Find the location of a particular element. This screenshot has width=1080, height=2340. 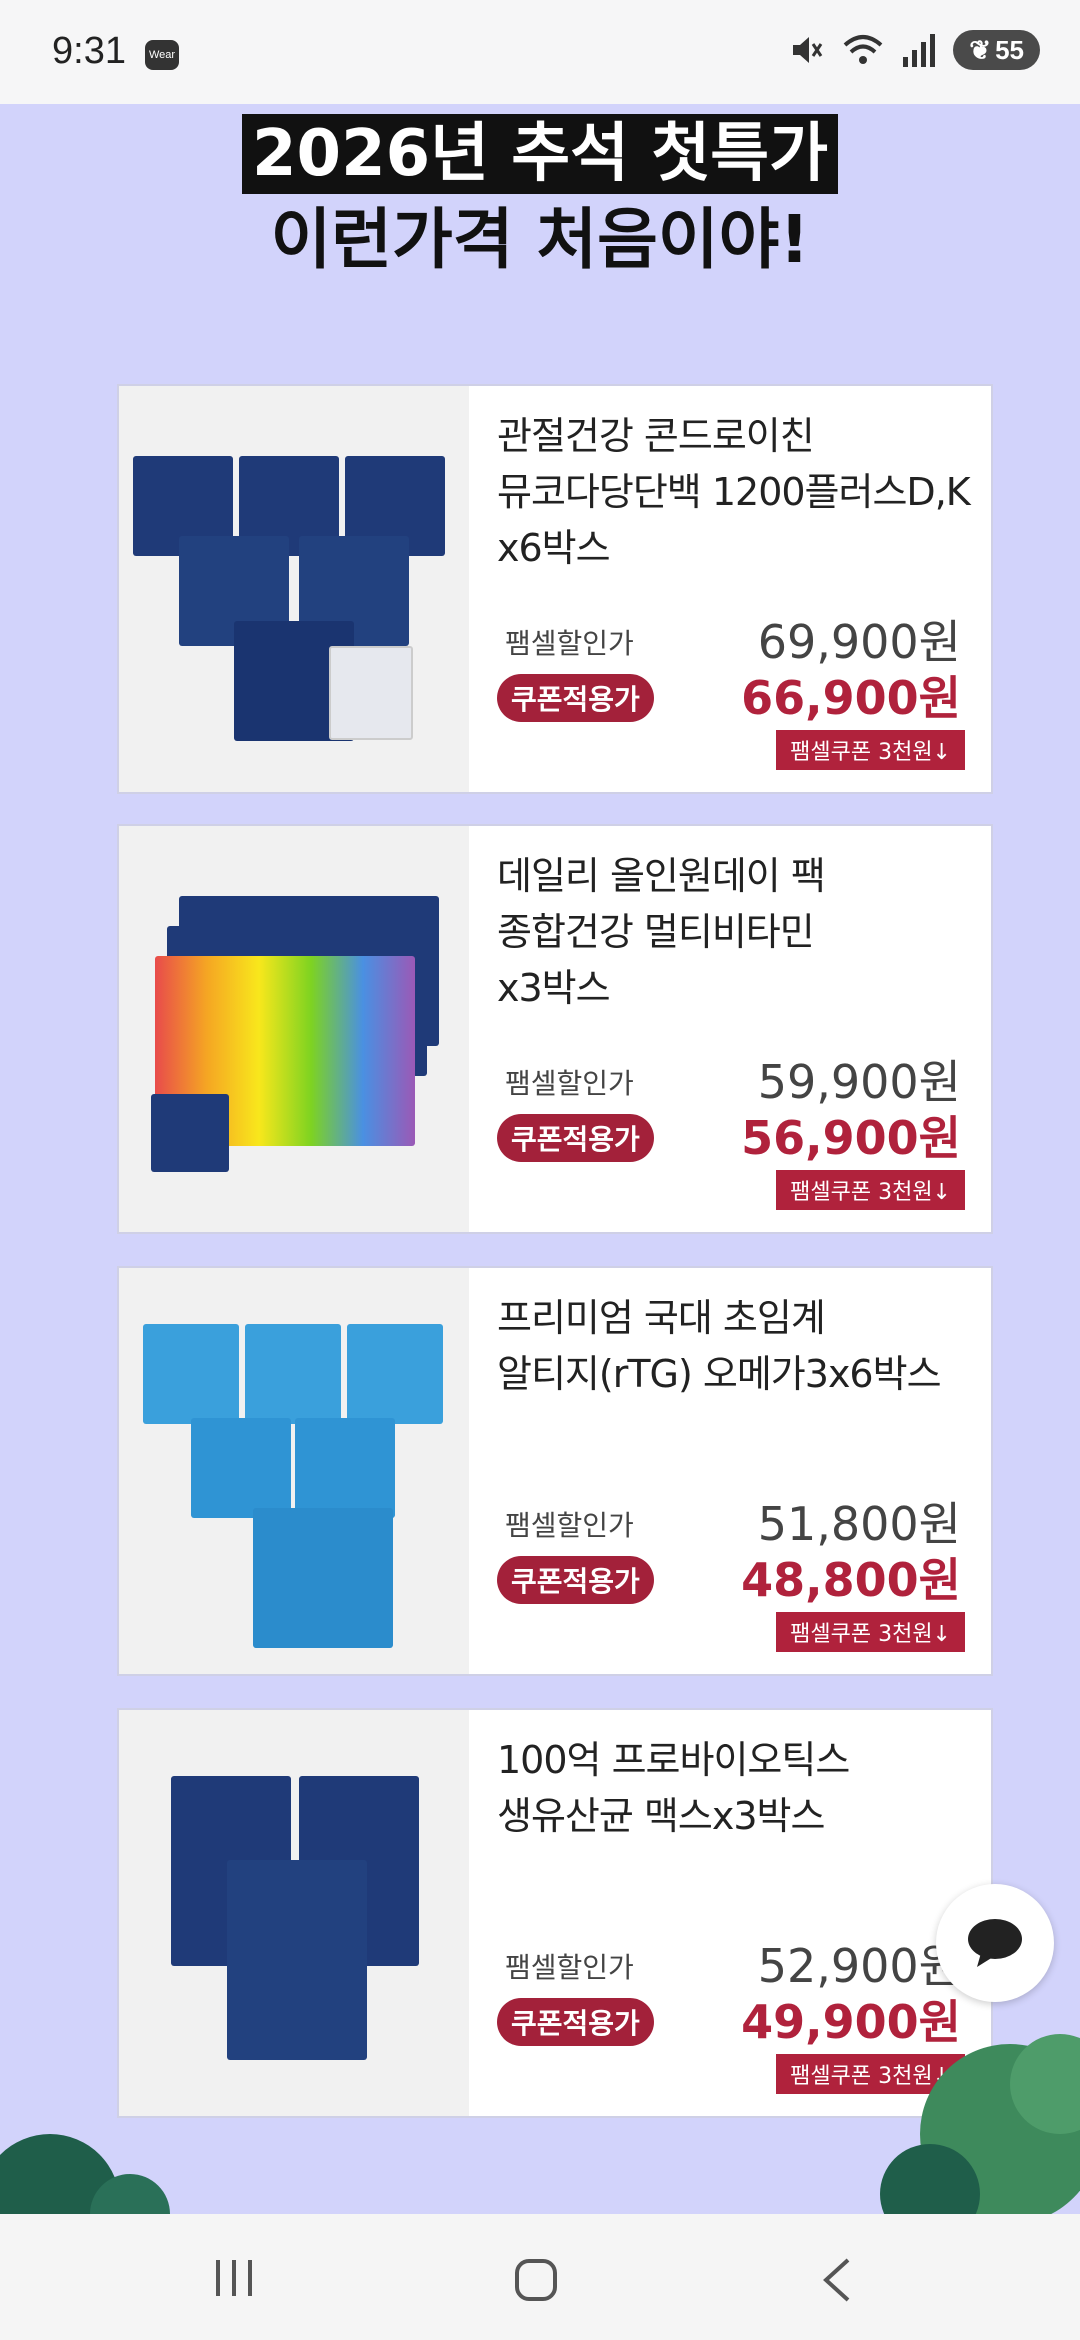

product-title: 관절건강 콘드로이친 뮤코다당단백 1200플러스D,K x6박스 is located at coordinates (737, 492).